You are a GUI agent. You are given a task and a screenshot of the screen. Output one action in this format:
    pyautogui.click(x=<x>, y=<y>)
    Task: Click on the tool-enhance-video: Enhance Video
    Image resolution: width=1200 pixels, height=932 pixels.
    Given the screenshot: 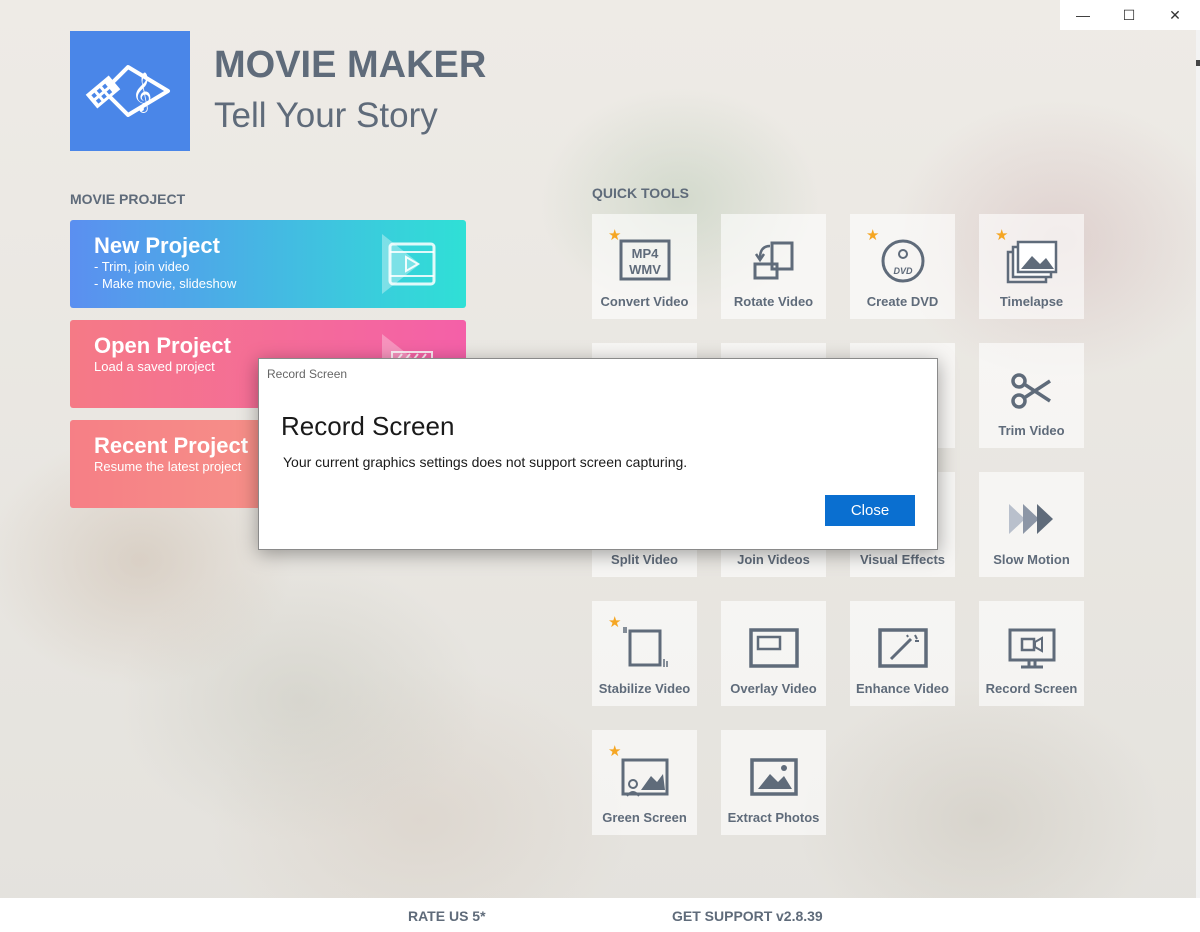 What is the action you would take?
    pyautogui.click(x=902, y=653)
    